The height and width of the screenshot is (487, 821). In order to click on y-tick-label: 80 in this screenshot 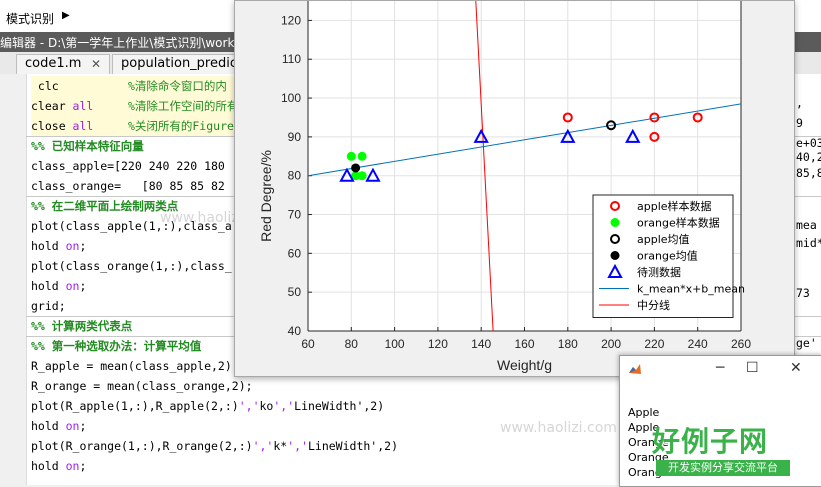, I will do `click(295, 176)`.